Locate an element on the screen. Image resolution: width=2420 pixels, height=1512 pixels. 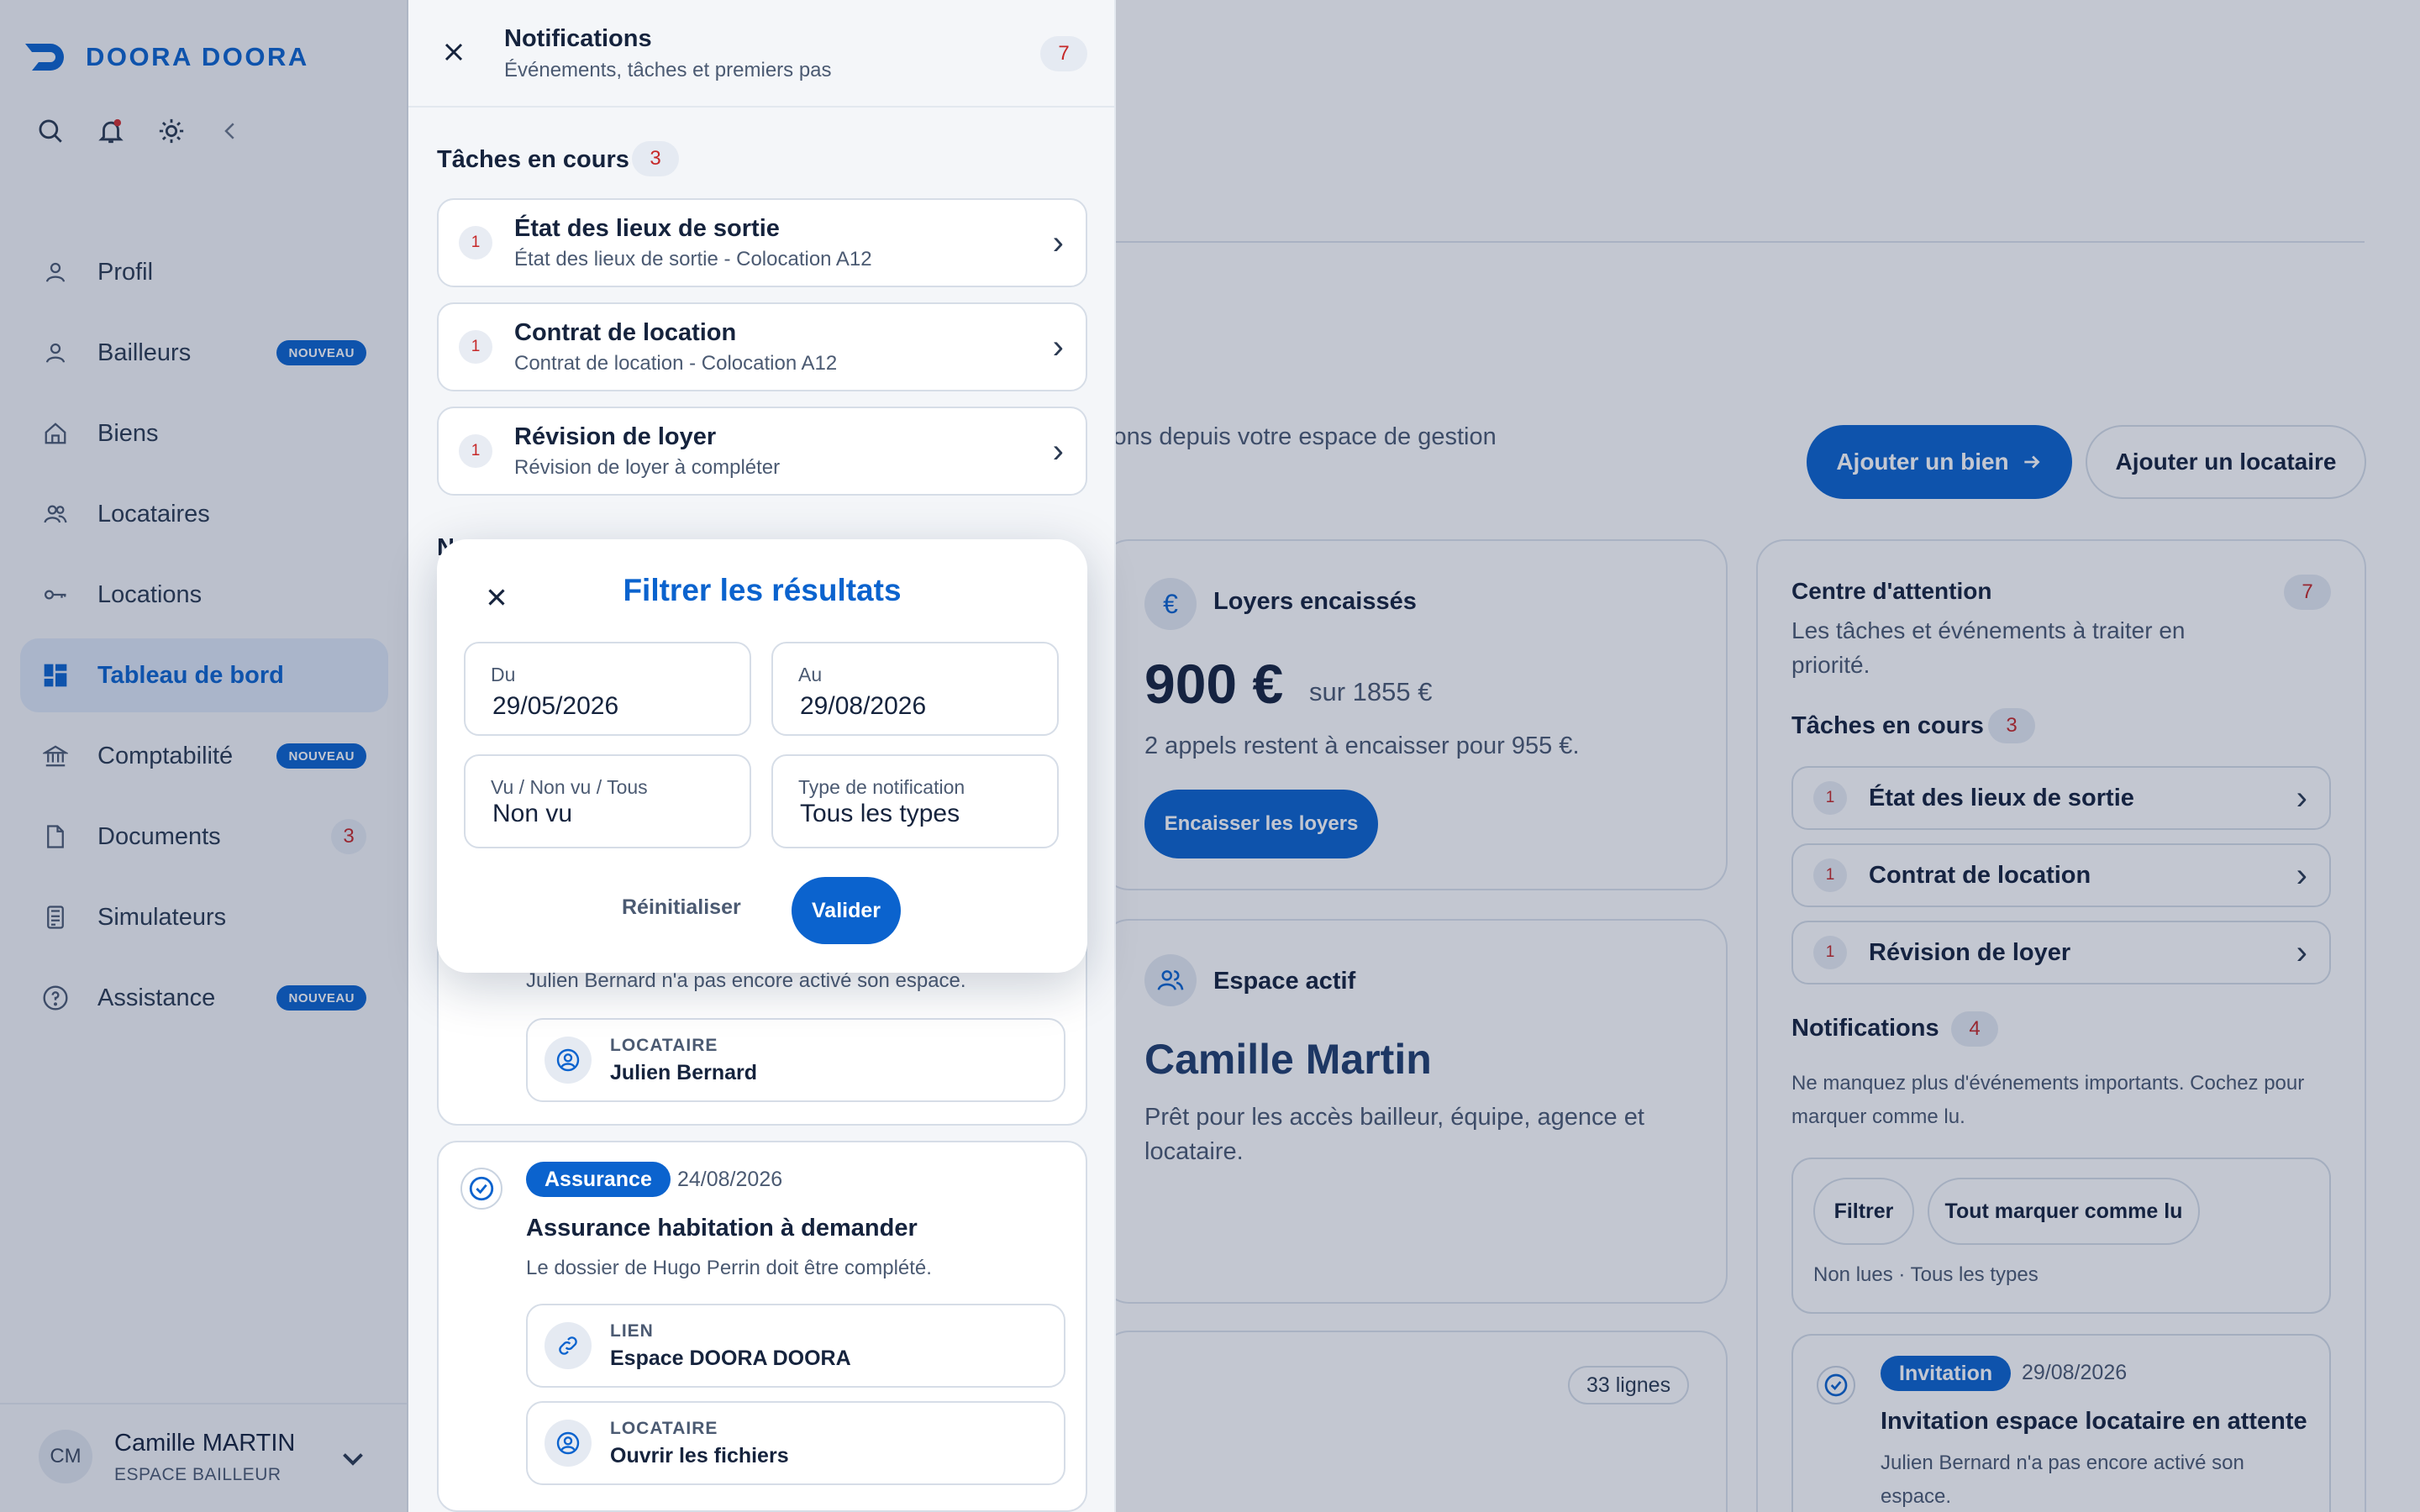
check-circle-icon is located at coordinates (481, 1188).